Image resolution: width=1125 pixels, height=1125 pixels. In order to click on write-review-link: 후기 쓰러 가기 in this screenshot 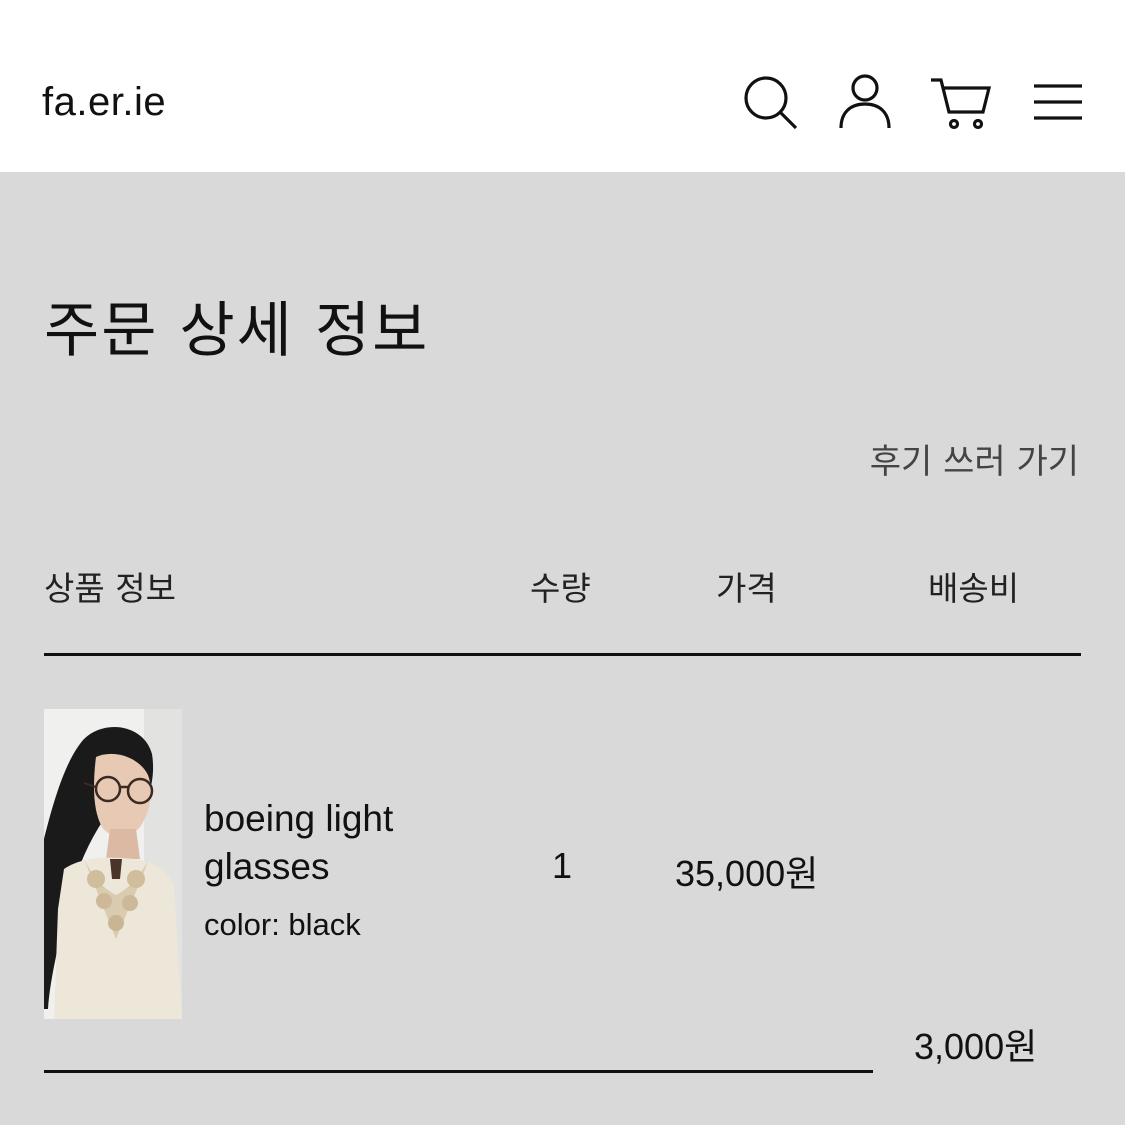, I will do `click(974, 458)`.